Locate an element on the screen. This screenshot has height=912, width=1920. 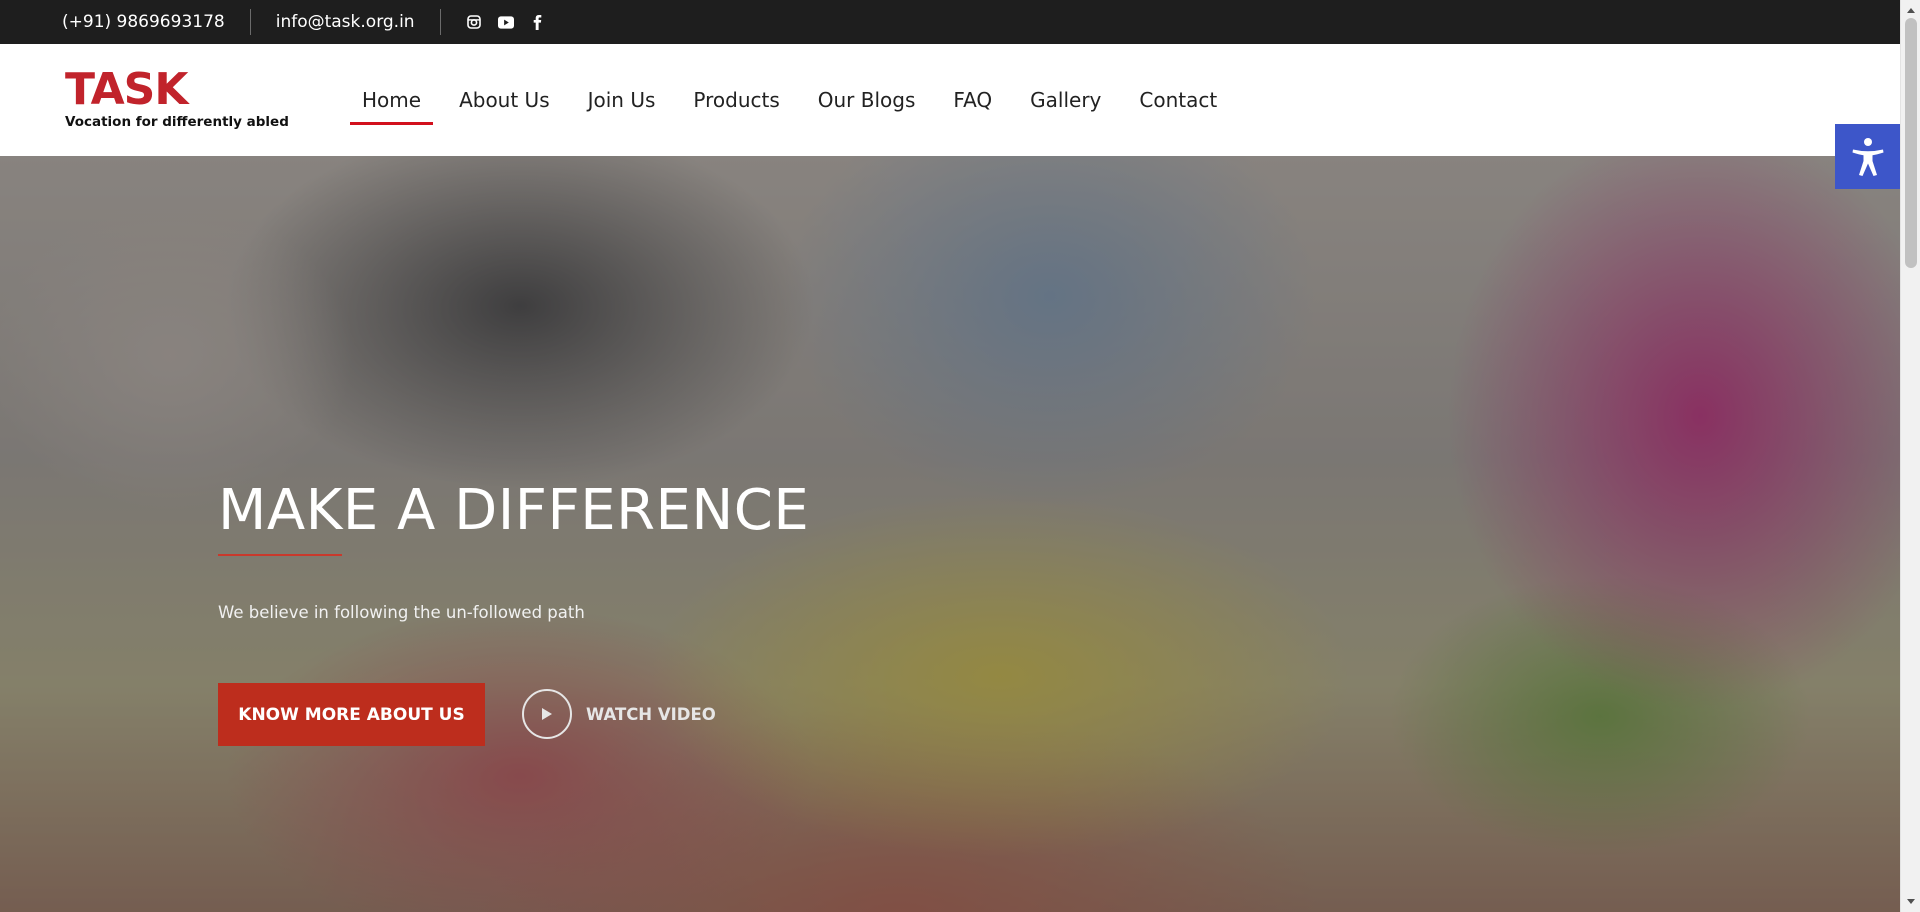
nav-item-faq: FAQ is located at coordinates (972, 100).